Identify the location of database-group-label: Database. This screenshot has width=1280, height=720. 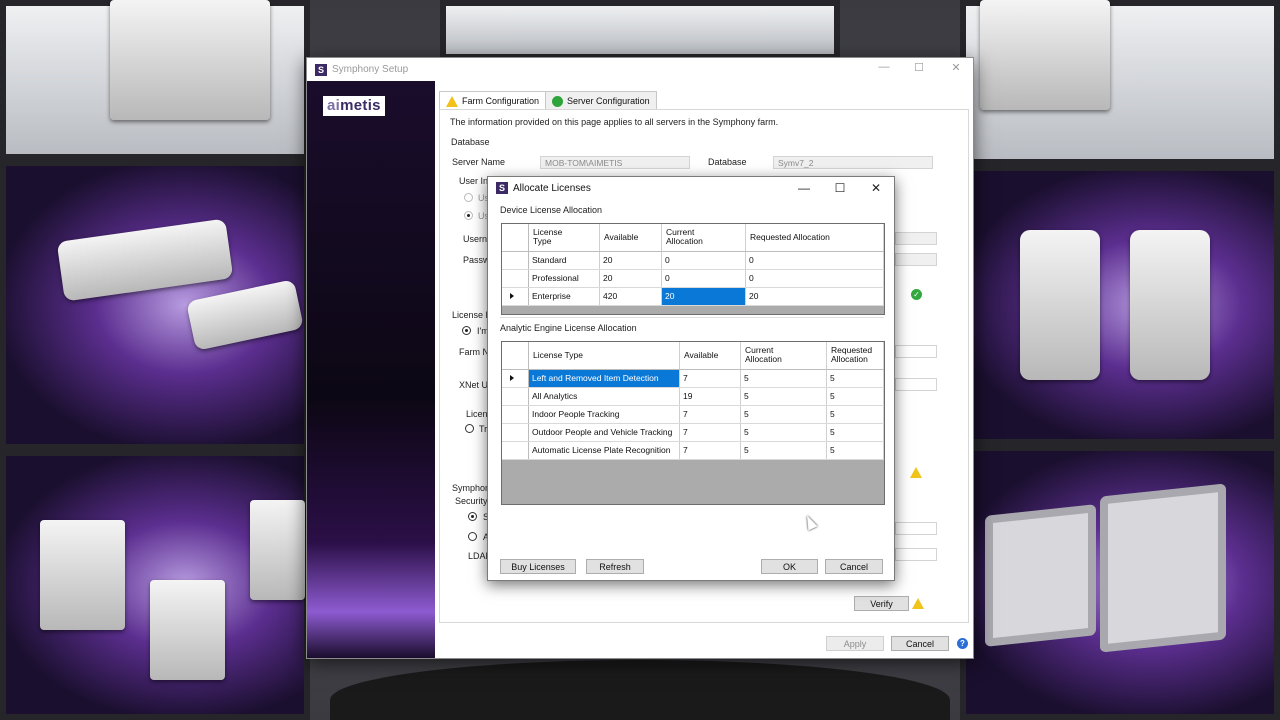
(470, 142).